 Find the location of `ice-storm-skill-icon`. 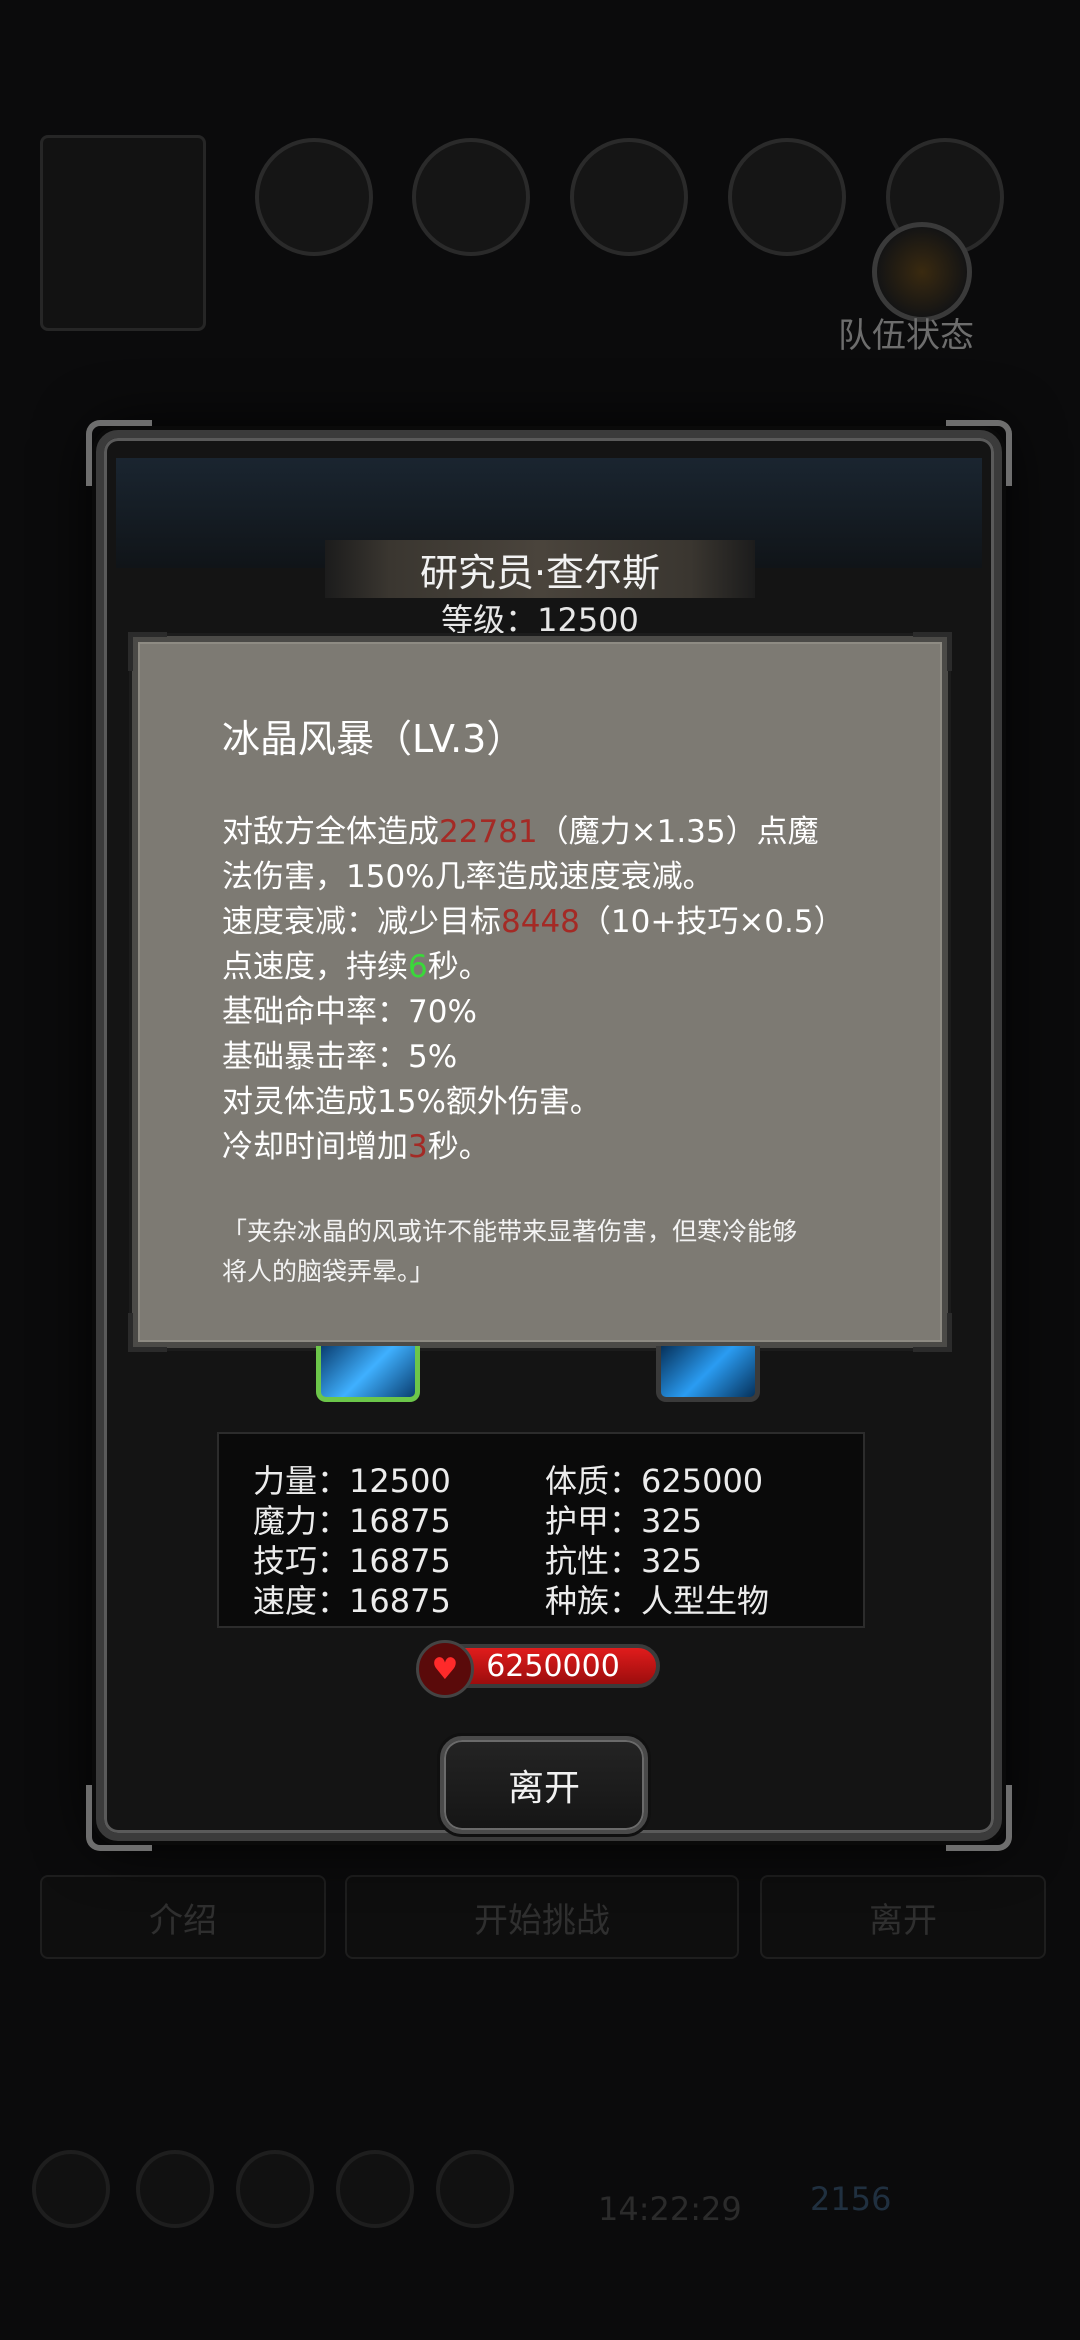

ice-storm-skill-icon is located at coordinates (368, 1374).